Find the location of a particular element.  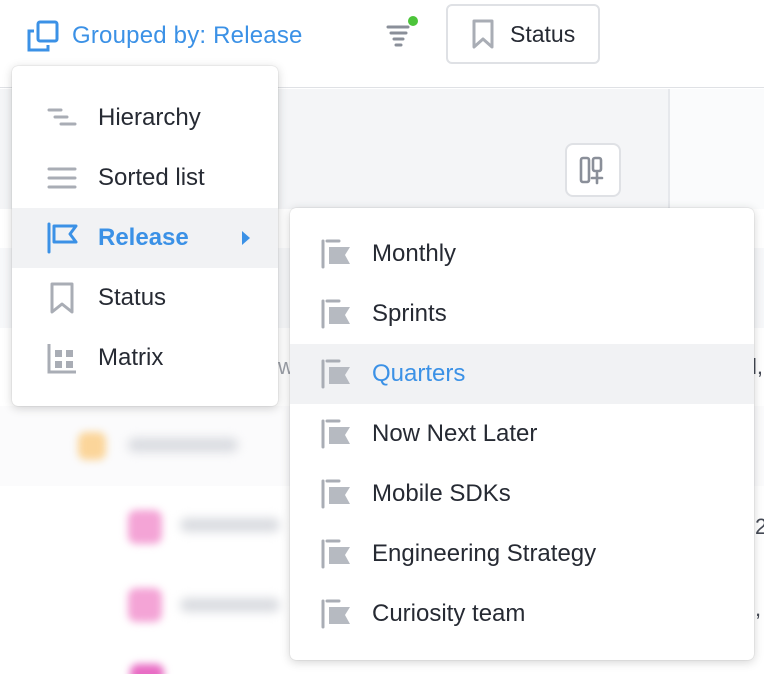

menu-item-matrix: Matrix is located at coordinates (145, 358).